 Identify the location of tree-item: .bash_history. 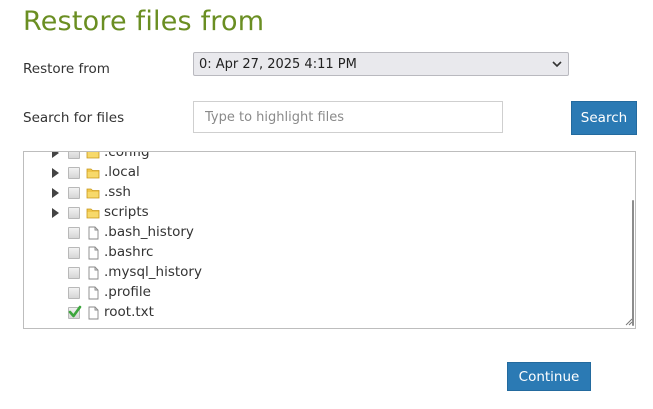
(329, 233).